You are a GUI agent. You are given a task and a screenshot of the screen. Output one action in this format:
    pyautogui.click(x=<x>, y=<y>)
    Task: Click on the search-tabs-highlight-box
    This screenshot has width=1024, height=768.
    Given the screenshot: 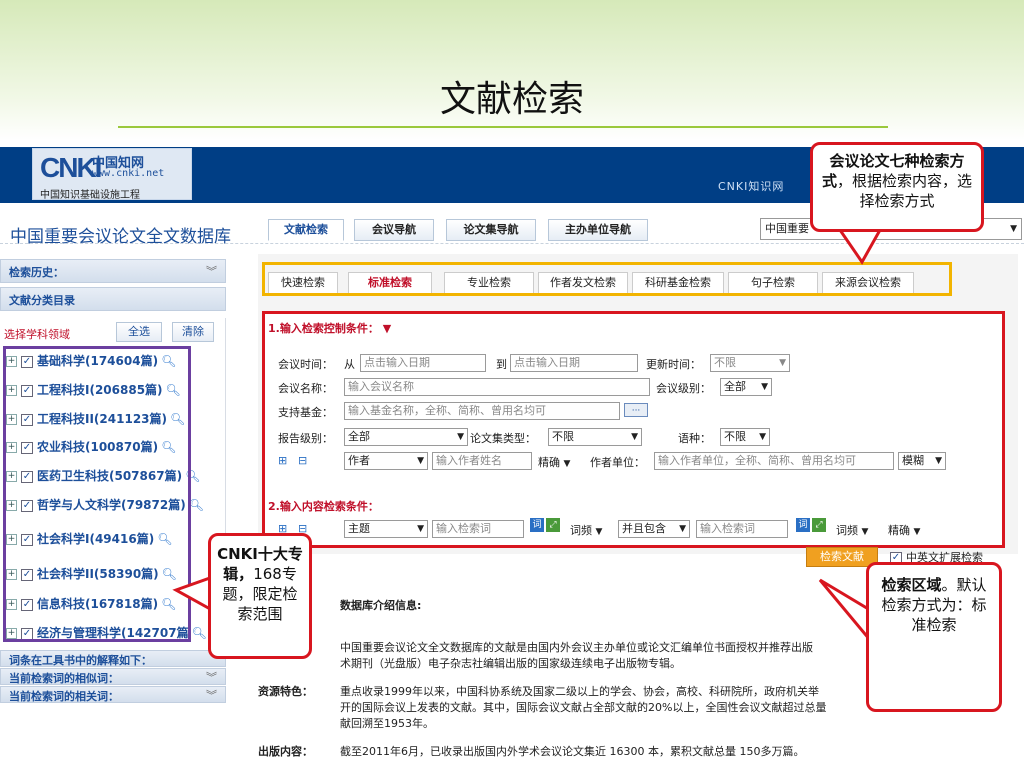 What is the action you would take?
    pyautogui.click(x=607, y=279)
    